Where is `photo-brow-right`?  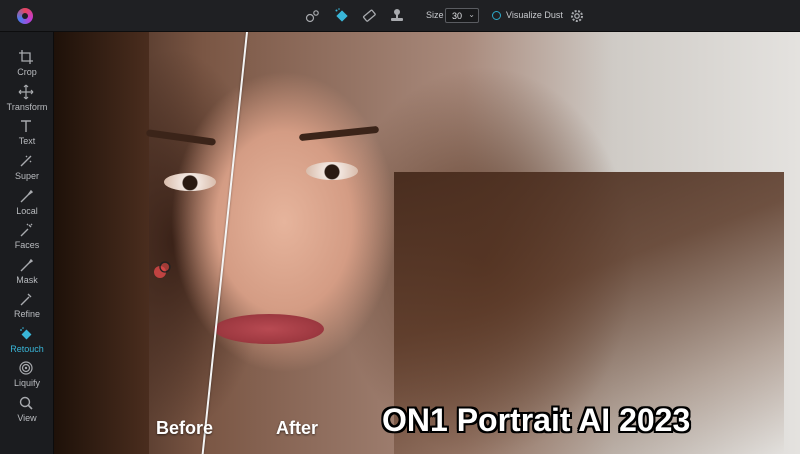 photo-brow-right is located at coordinates (339, 133).